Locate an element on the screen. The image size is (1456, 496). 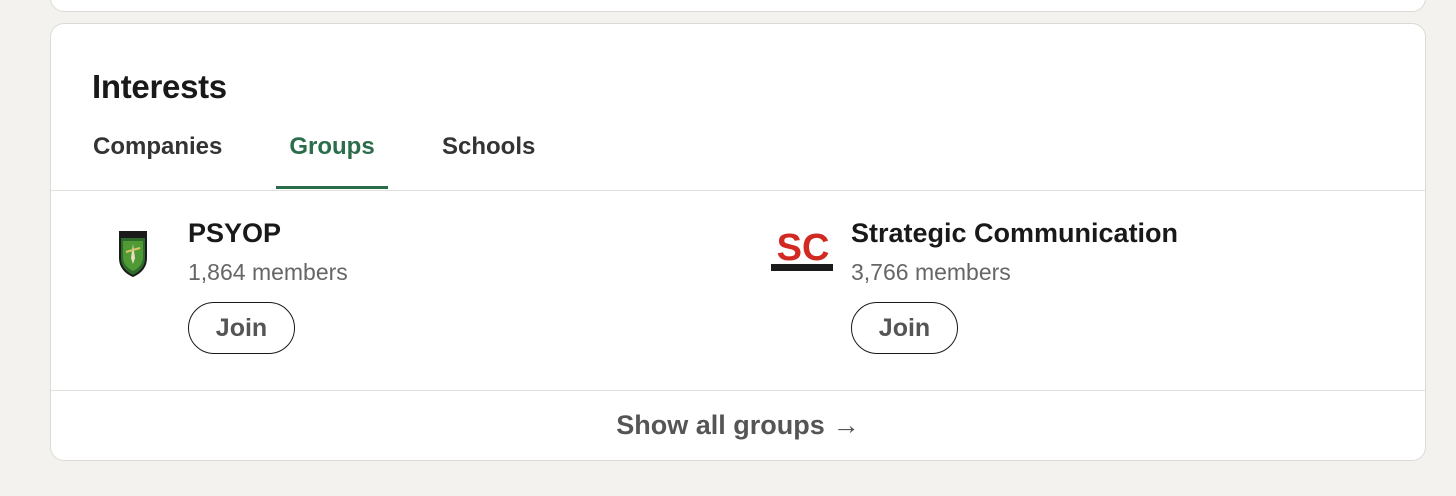
group-member-count: 1,864 members is located at coordinates (268, 272).